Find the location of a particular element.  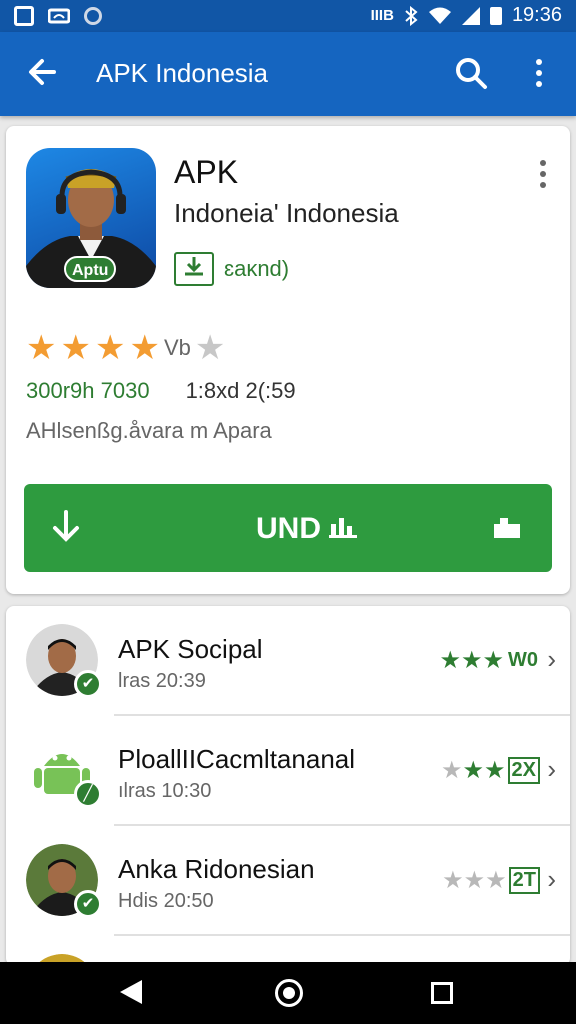

rating-label: W0 is located at coordinates (523, 660).